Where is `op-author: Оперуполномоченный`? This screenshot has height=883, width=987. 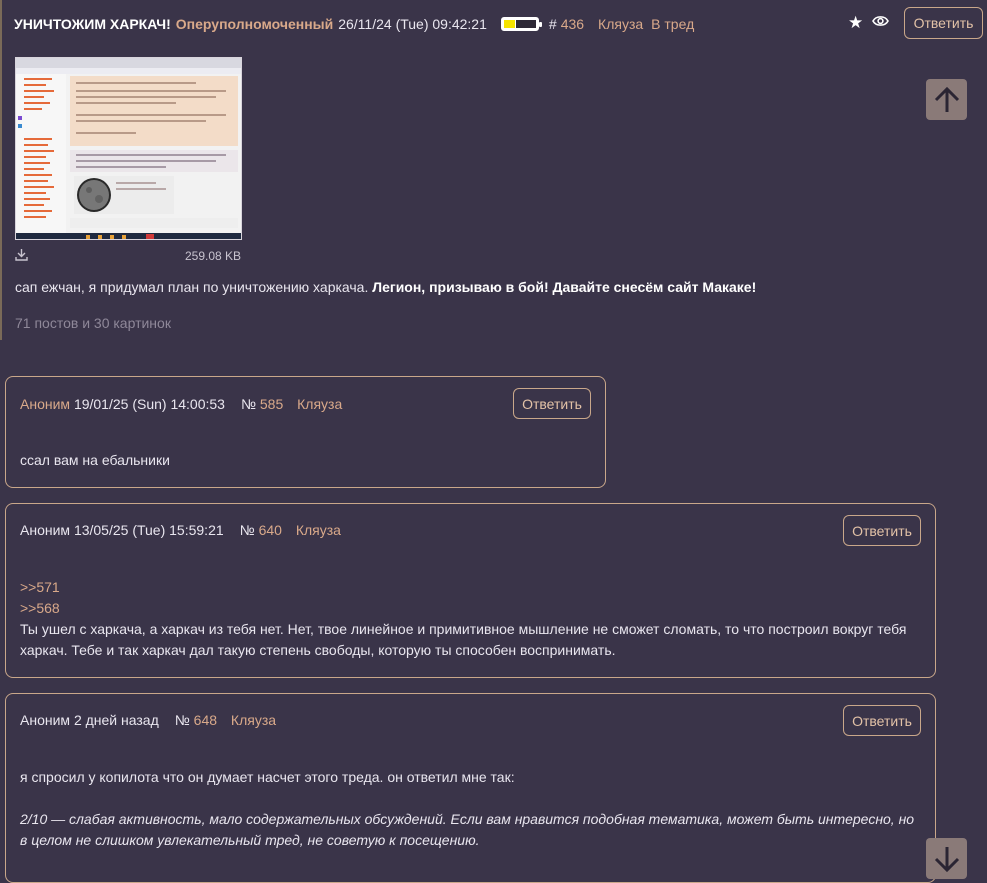 op-author: Оперуполномоченный is located at coordinates (254, 24).